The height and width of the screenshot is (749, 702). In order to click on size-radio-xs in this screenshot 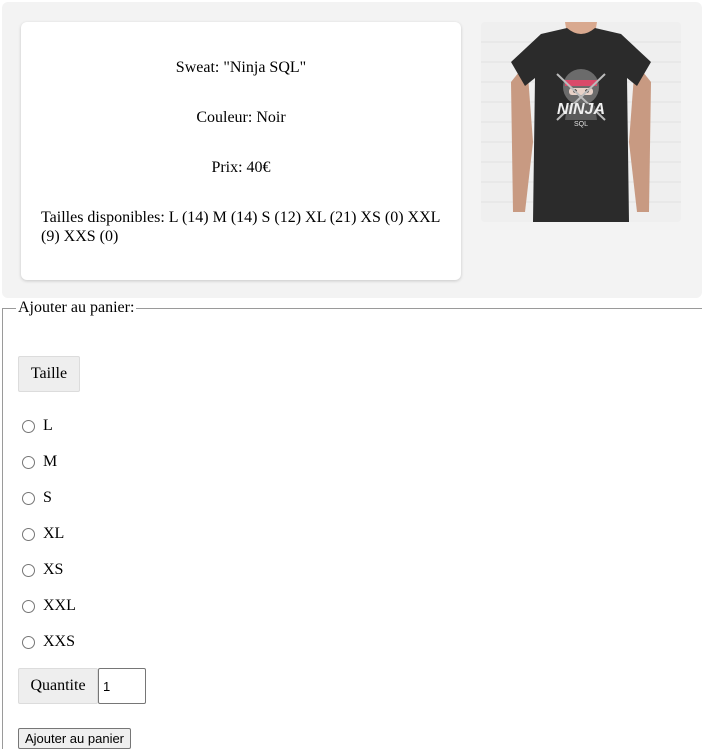, I will do `click(28, 570)`.